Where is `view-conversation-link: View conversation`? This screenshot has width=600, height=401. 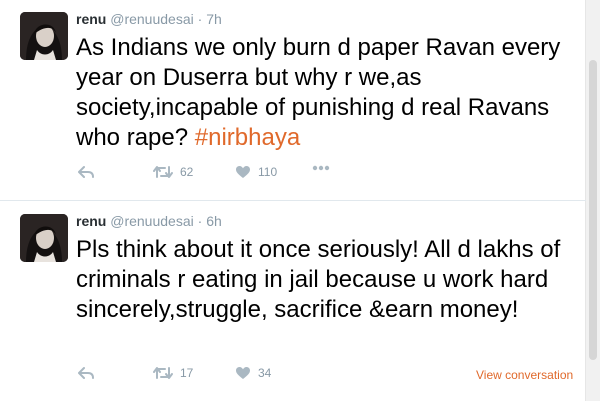
view-conversation-link: View conversation is located at coordinates (524, 375).